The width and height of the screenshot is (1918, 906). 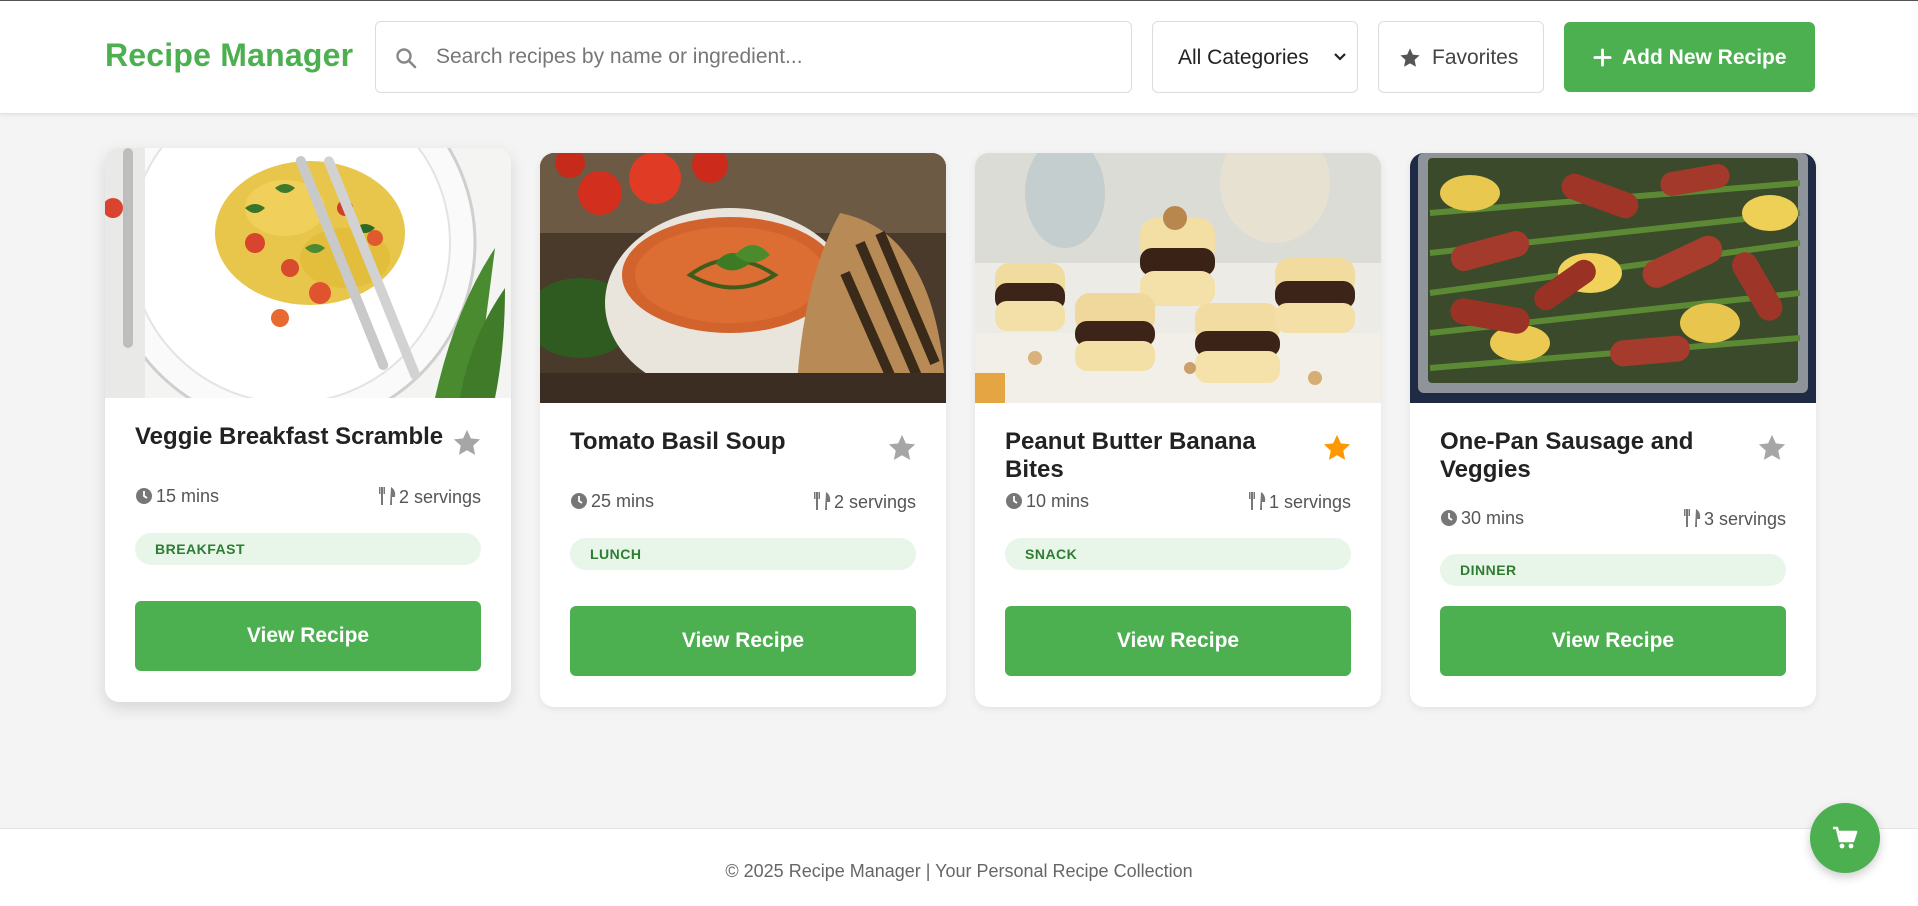 What do you see at coordinates (1744, 519) in the screenshot?
I see `recipe-servings-value: 3 servings` at bounding box center [1744, 519].